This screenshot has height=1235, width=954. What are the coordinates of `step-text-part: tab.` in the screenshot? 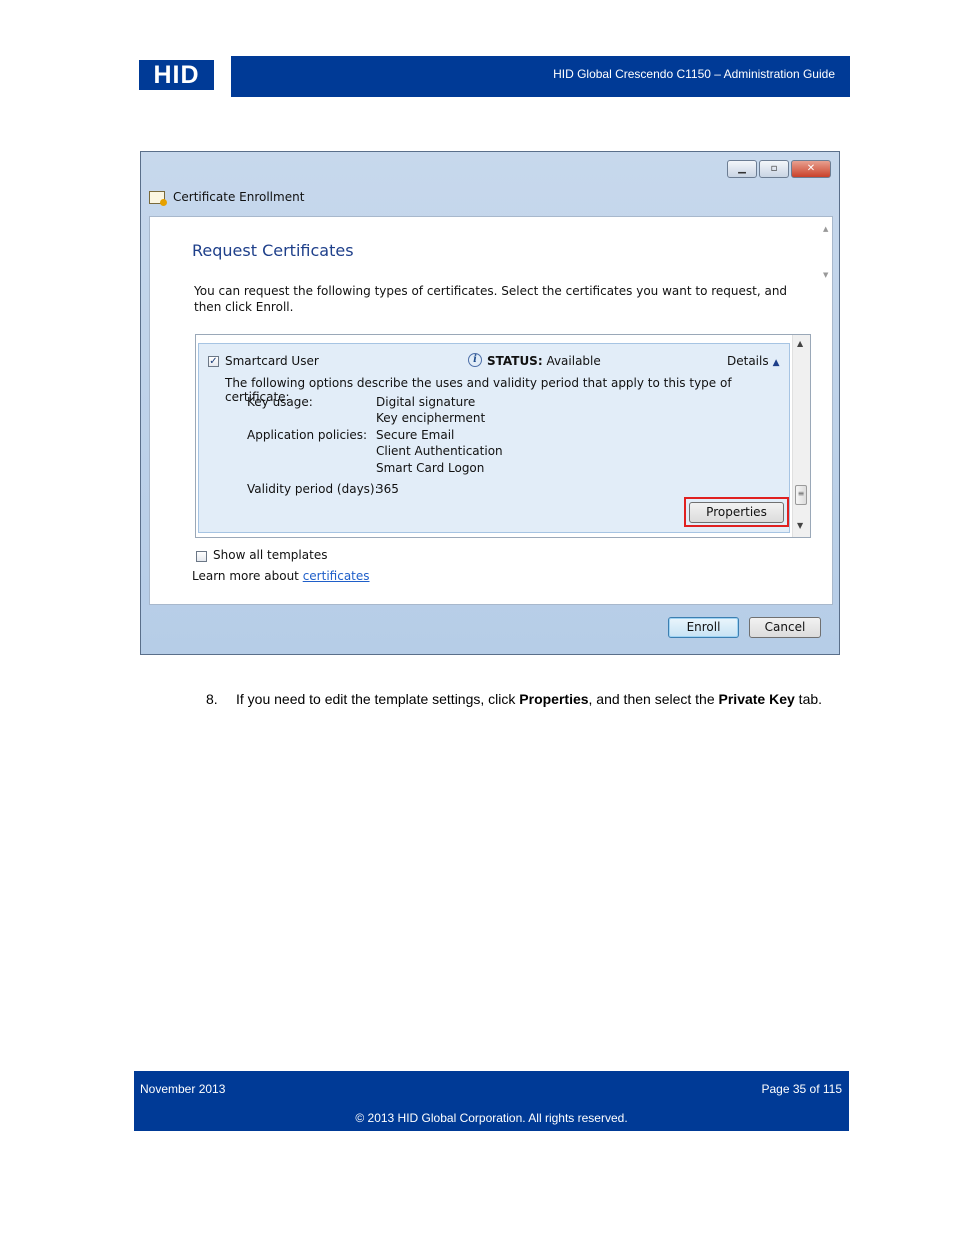 It's located at (808, 699).